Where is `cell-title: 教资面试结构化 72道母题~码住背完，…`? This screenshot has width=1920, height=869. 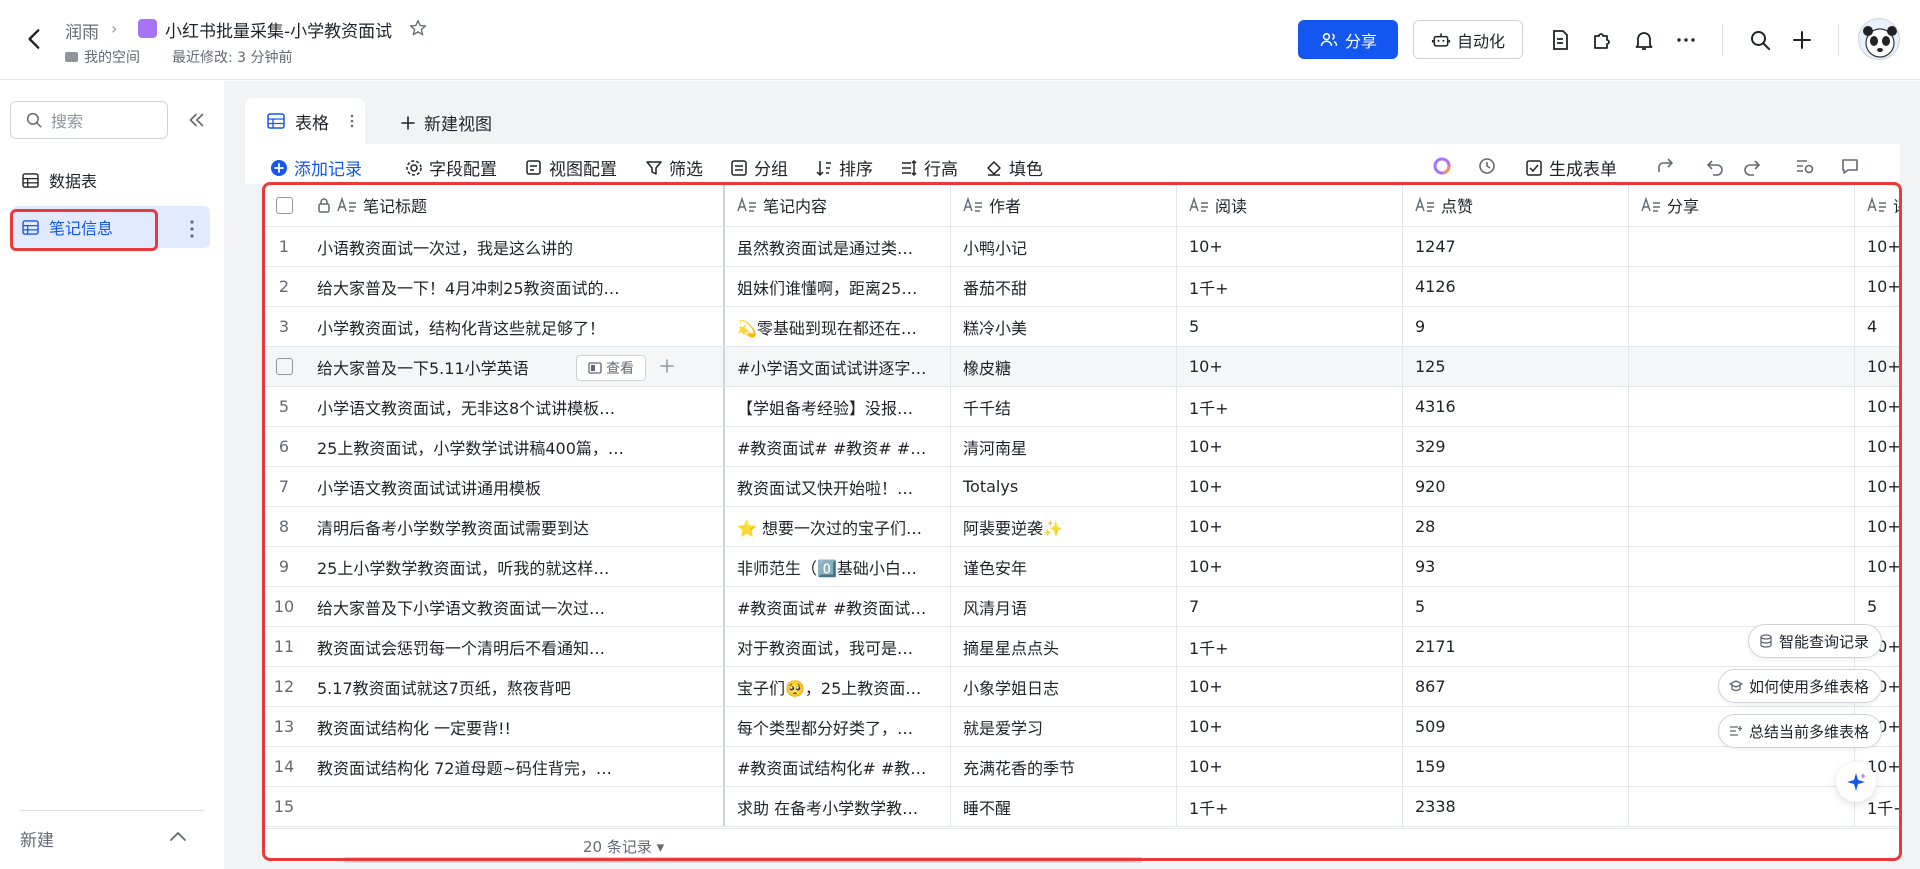
cell-title: 教资面试结构化 72道母题~码住背完，… is located at coordinates (515, 766).